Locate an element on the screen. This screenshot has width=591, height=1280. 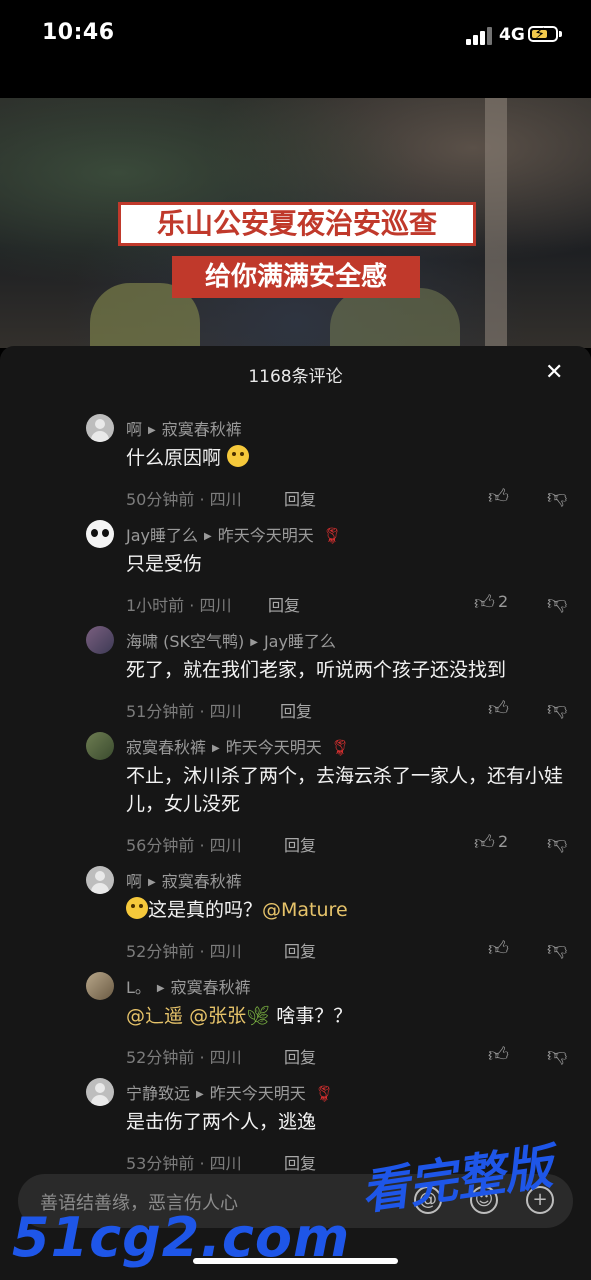
comment-header: 宁静致远 ▶ 昨天今天明天 🌹︎ is located at coordinates (230, 1092).